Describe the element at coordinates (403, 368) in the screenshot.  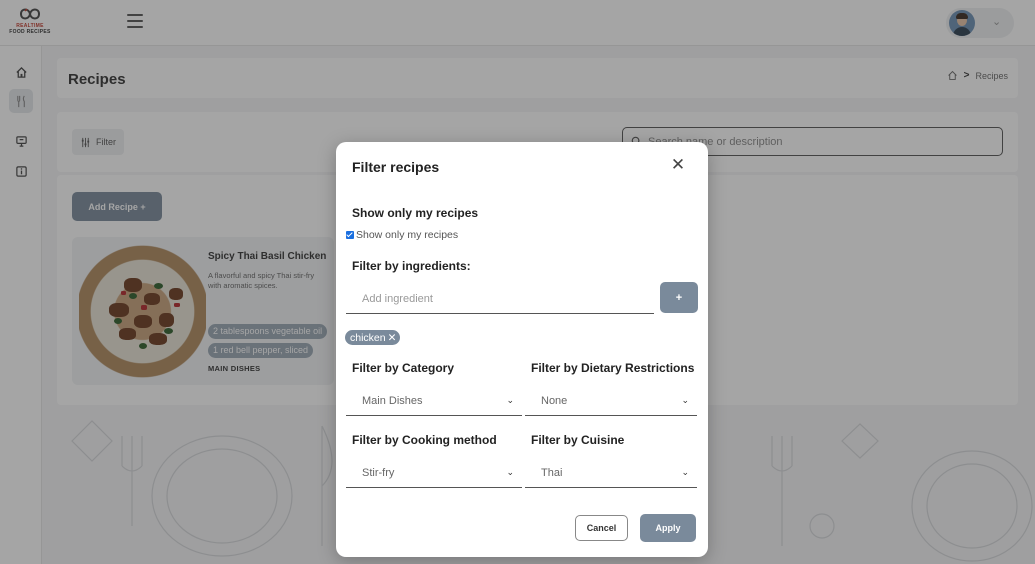
I see `category-heading: Filter by Category` at that location.